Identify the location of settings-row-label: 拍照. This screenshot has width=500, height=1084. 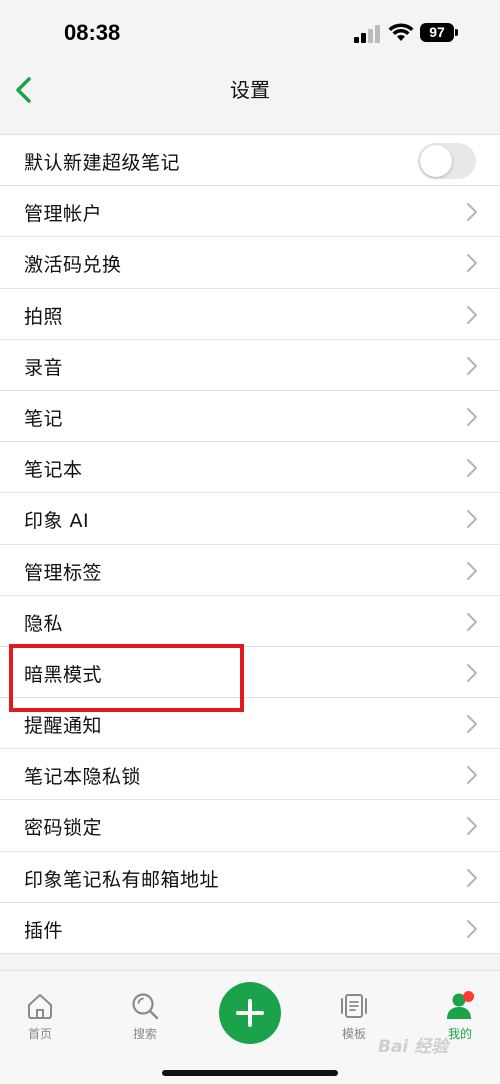
(44, 316).